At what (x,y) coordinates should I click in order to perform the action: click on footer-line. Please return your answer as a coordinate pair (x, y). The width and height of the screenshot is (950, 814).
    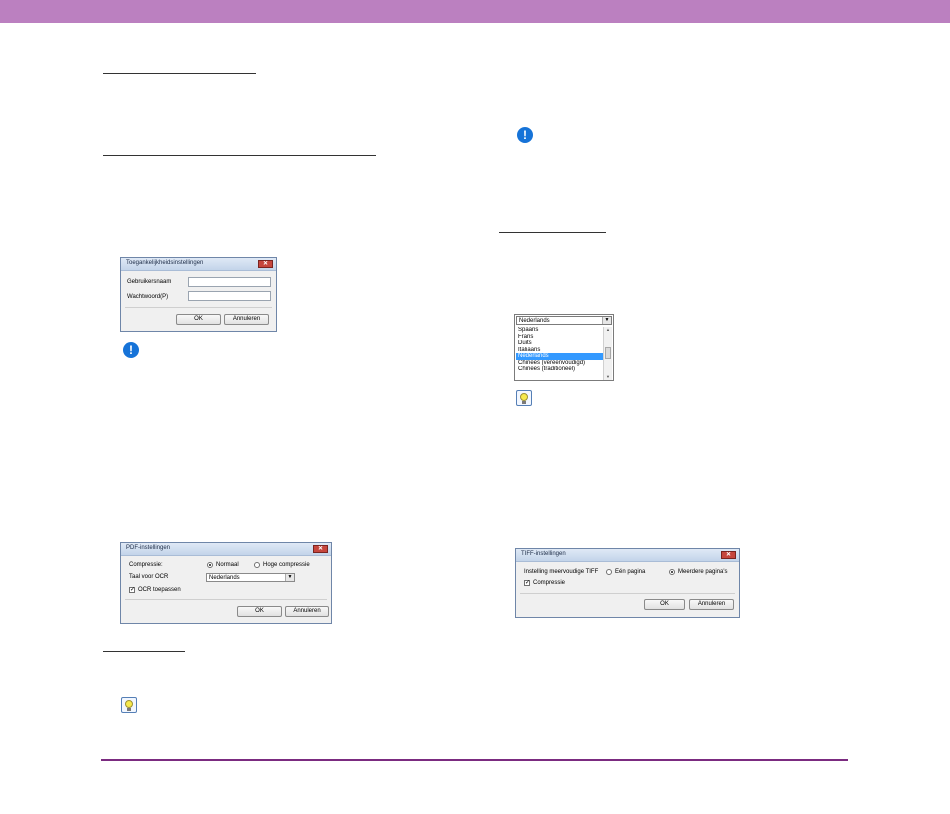
    Looking at the image, I should click on (474, 760).